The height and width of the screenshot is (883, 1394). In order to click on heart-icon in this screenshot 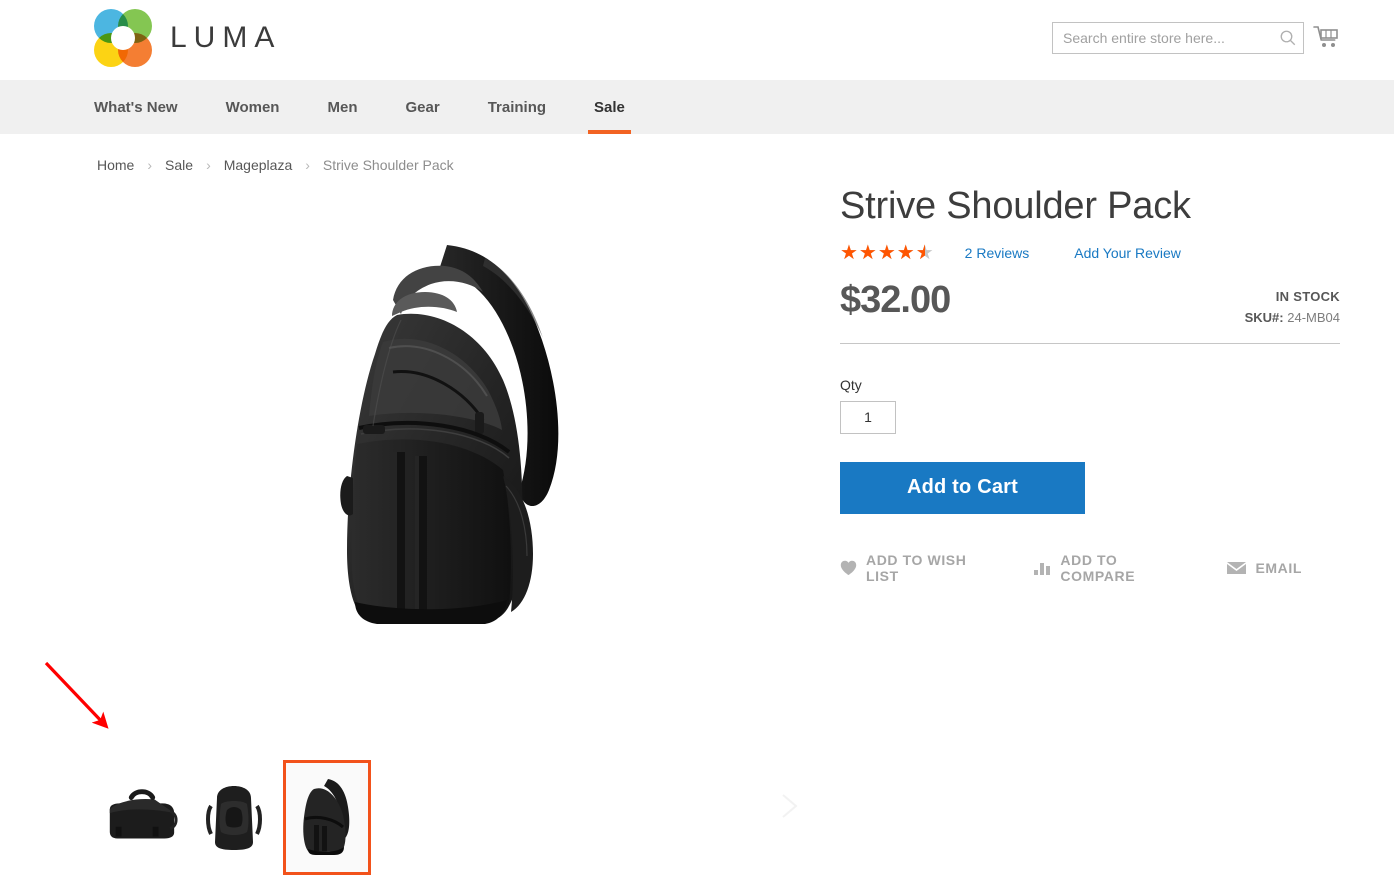, I will do `click(848, 567)`.